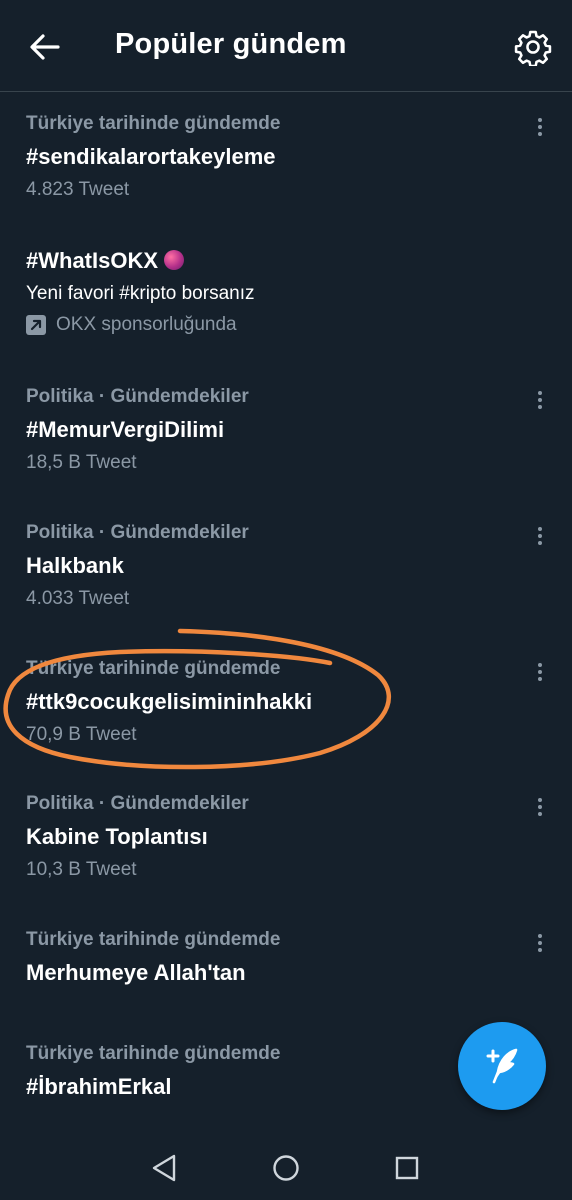 The height and width of the screenshot is (1200, 572). I want to click on trend-name: #sendikalarortakeyleme, so click(151, 156).